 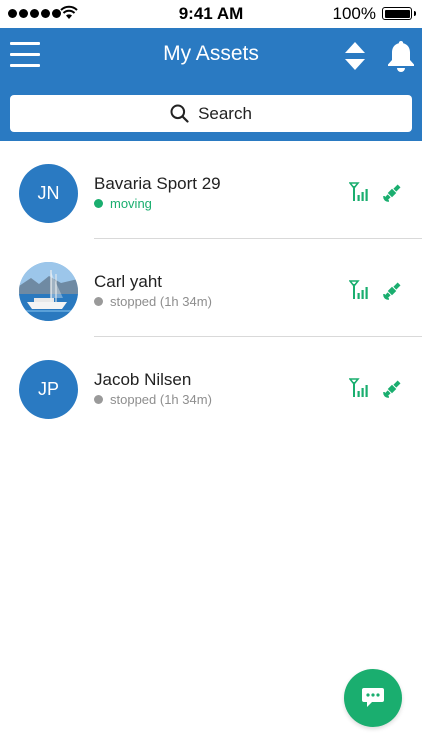 What do you see at coordinates (131, 203) in the screenshot?
I see `status-text: moving` at bounding box center [131, 203].